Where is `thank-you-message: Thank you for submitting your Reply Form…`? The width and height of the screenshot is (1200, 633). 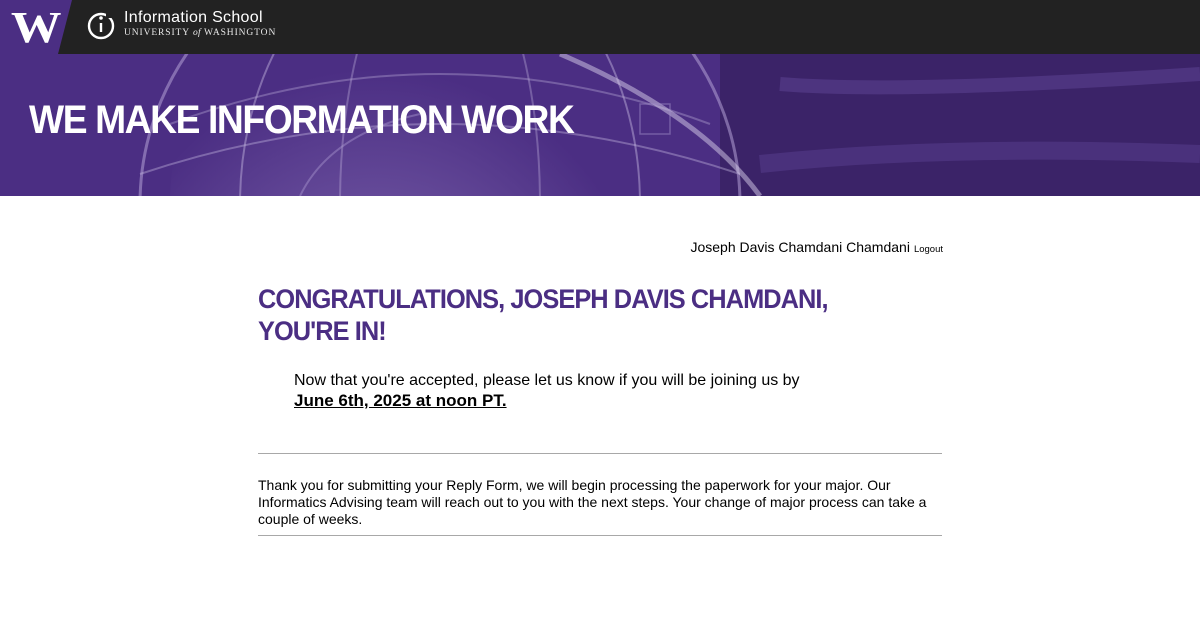 thank-you-message: Thank you for submitting your Reply Form… is located at coordinates (592, 502).